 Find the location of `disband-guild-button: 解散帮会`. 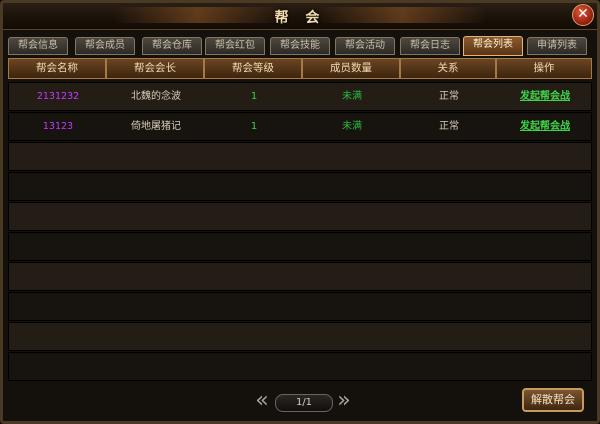

disband-guild-button: 解散帮会 is located at coordinates (553, 400).